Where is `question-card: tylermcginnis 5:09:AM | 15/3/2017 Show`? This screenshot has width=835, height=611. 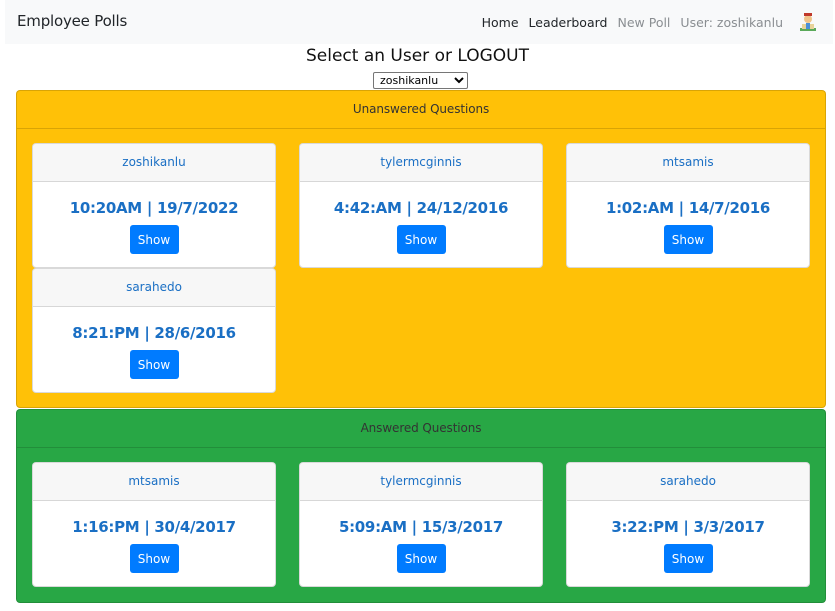
question-card: tylermcginnis 5:09:AM | 15/3/2017 Show is located at coordinates (421, 524).